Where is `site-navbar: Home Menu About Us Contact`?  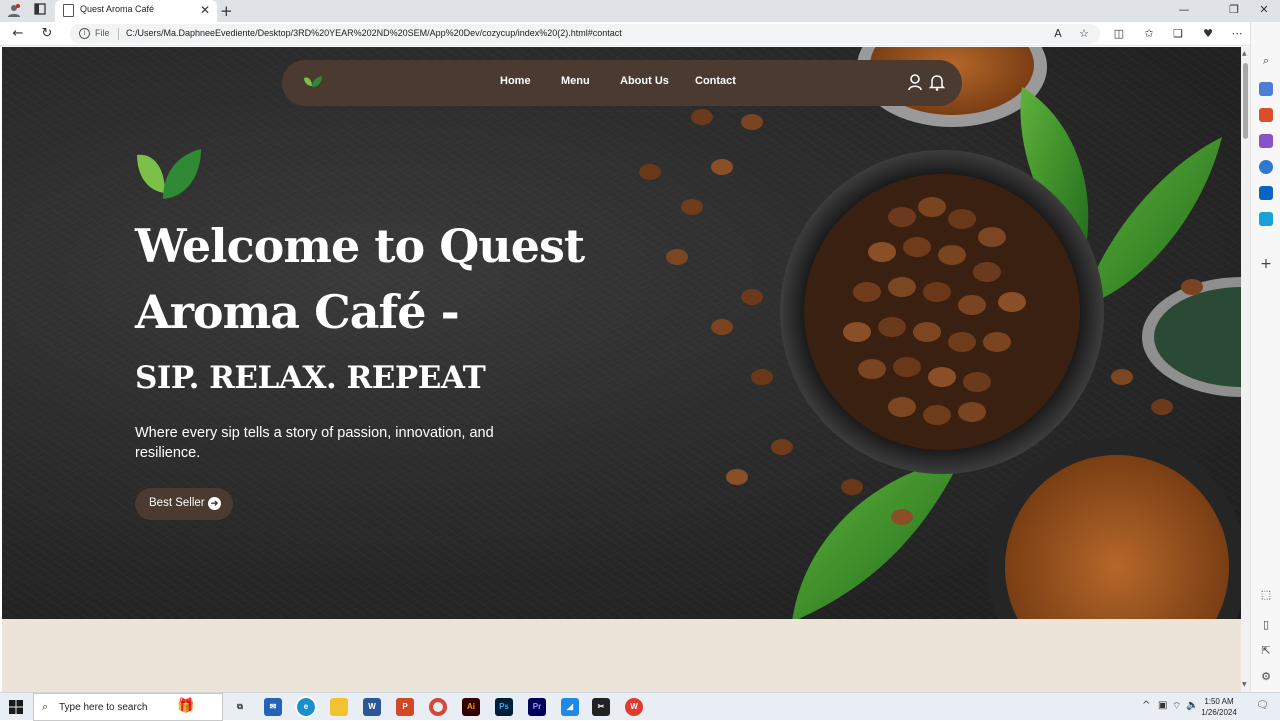
site-navbar: Home Menu About Us Contact is located at coordinates (622, 83).